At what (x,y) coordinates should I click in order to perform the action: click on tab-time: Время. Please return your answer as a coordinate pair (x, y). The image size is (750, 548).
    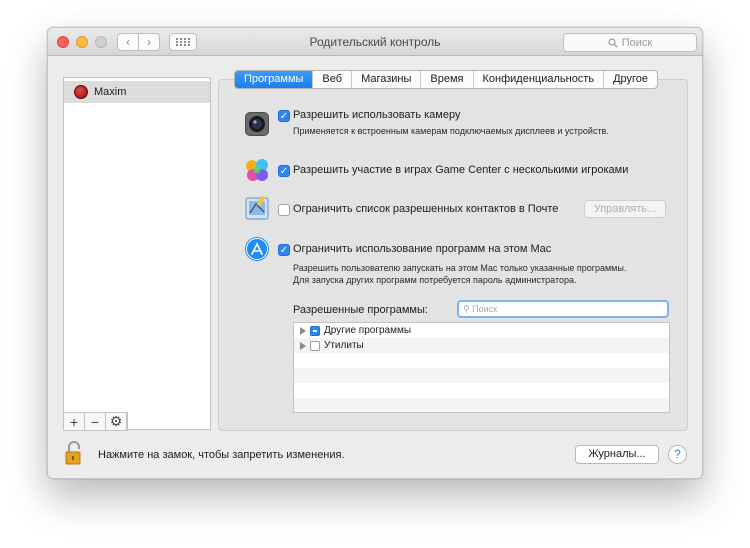
    Looking at the image, I should click on (447, 79).